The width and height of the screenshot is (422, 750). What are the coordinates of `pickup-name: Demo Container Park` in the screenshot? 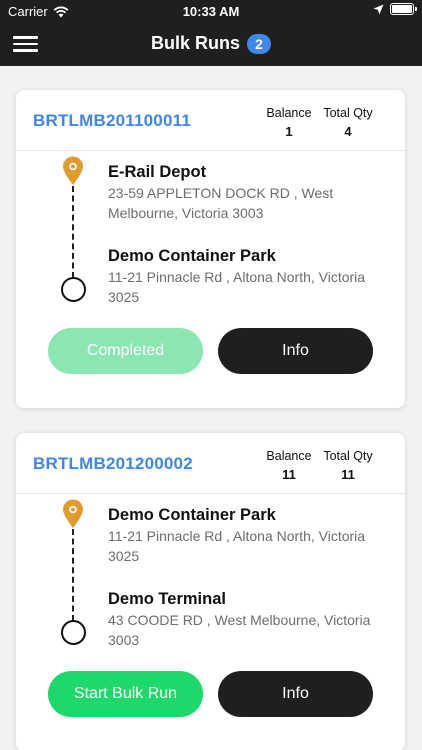 It's located at (192, 515).